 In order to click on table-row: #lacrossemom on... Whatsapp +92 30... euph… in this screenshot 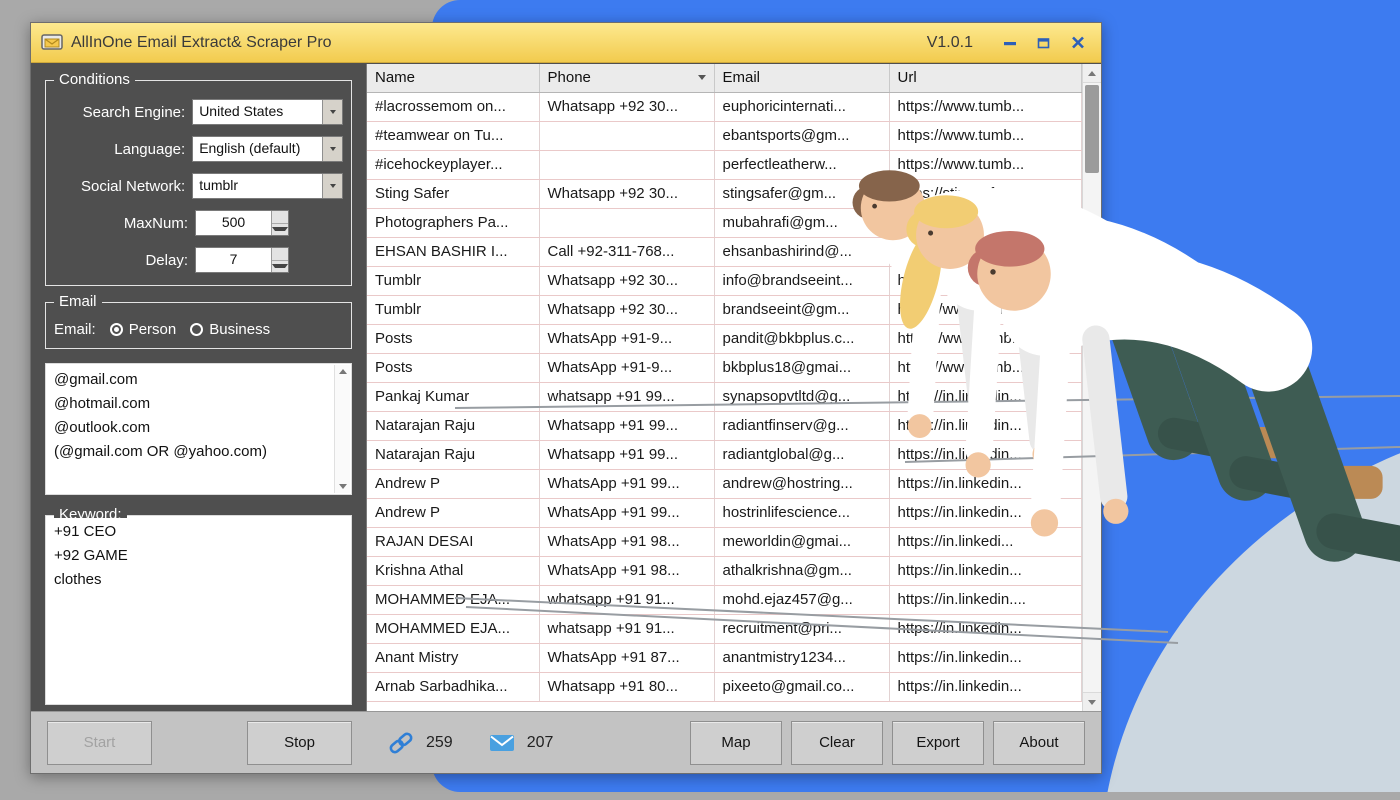, I will do `click(724, 107)`.